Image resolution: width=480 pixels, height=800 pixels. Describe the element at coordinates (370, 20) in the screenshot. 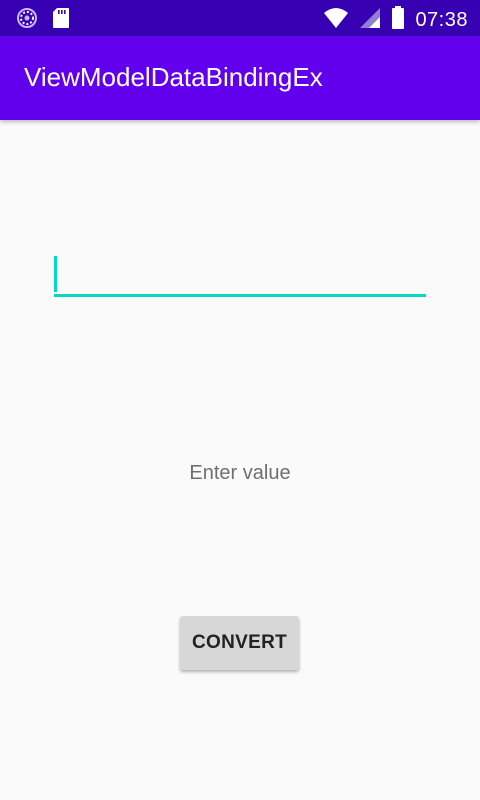

I see `cell-signal-icon` at that location.